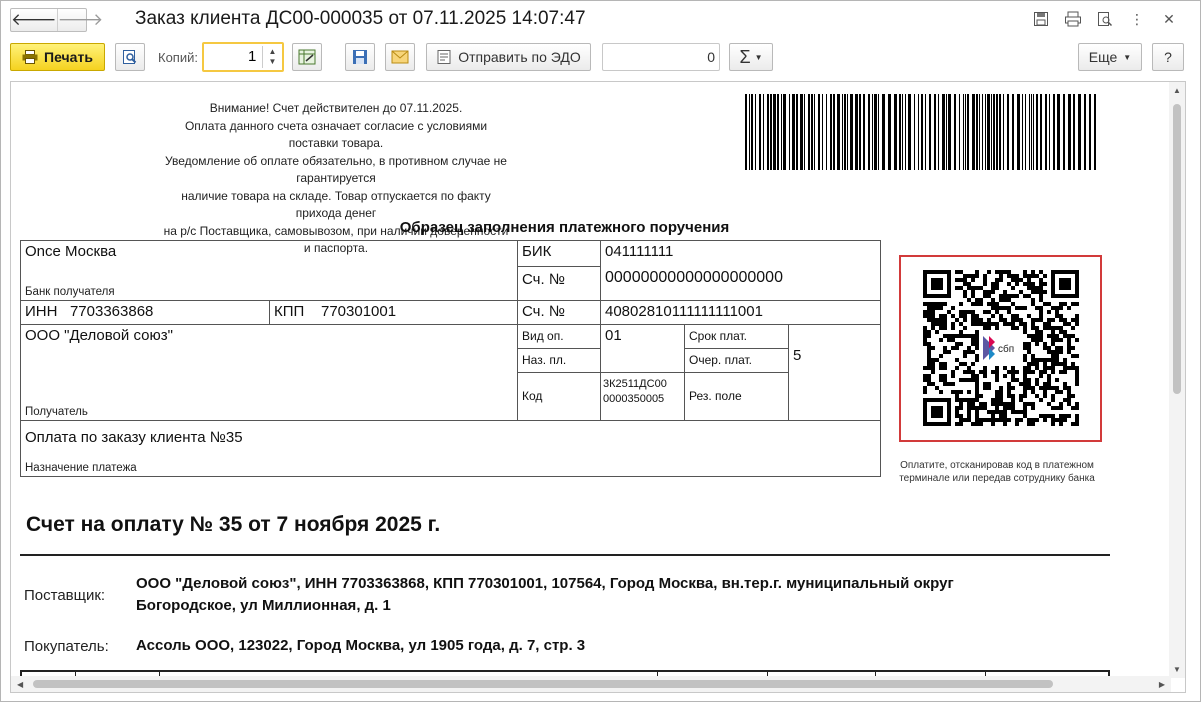 The height and width of the screenshot is (702, 1201). What do you see at coordinates (1177, 249) in the screenshot?
I see `vertical-scroll-thumb` at bounding box center [1177, 249].